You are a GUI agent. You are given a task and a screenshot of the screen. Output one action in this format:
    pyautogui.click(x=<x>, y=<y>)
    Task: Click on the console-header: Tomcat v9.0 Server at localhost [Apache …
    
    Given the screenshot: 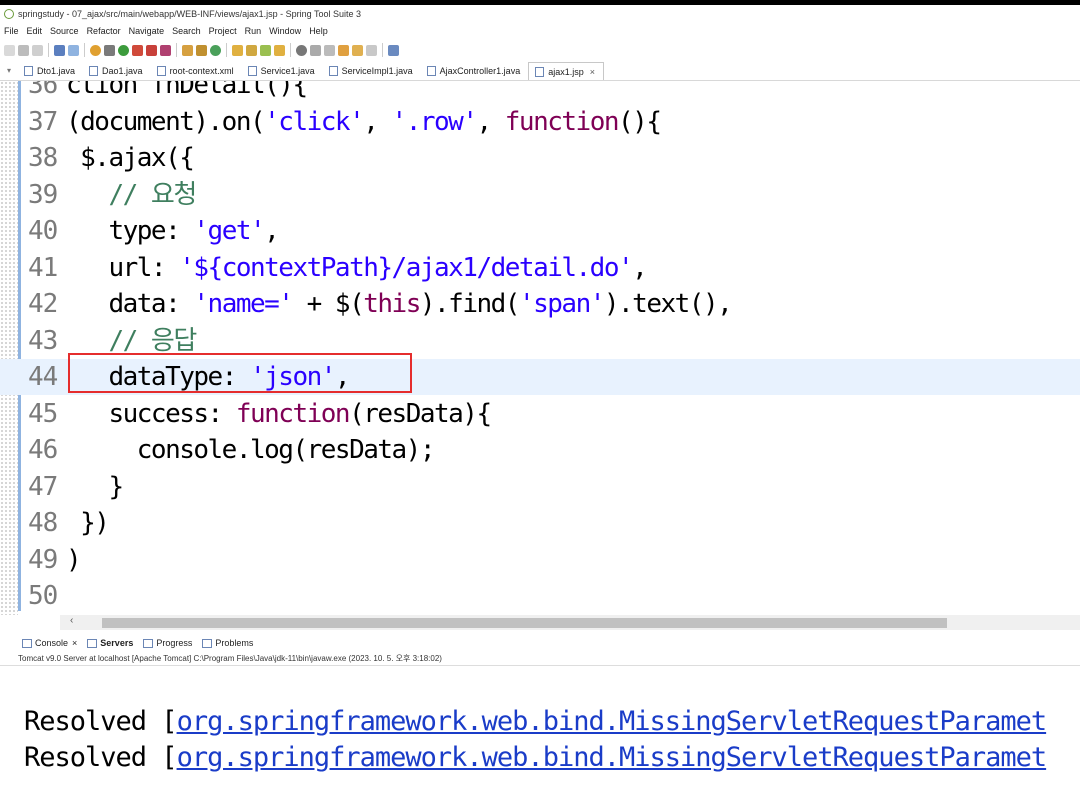 What is the action you would take?
    pyautogui.click(x=540, y=659)
    